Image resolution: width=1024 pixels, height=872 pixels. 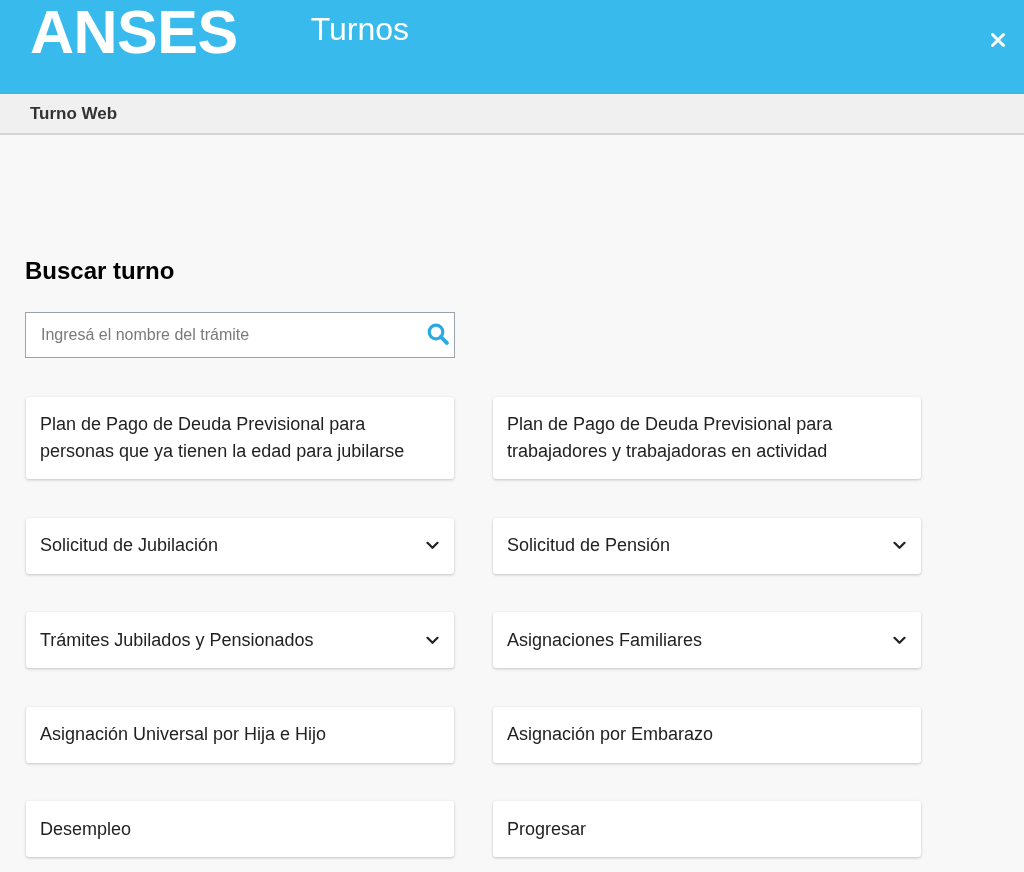 What do you see at coordinates (100, 271) in the screenshot?
I see `search-heading: Buscar turno` at bounding box center [100, 271].